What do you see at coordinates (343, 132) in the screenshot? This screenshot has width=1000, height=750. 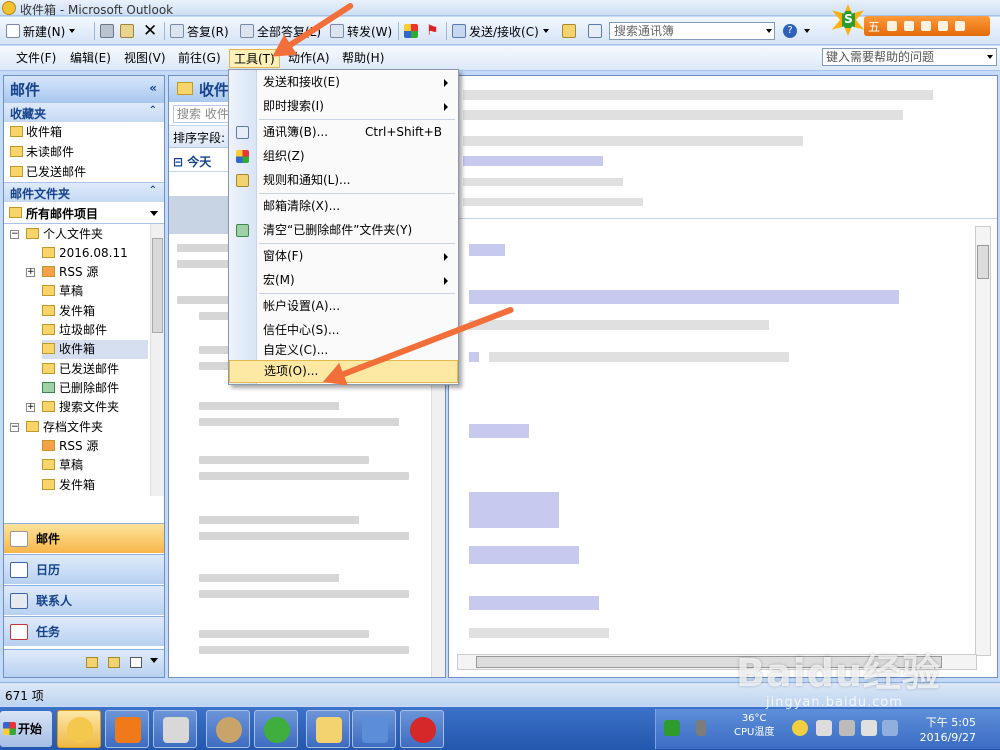 I see `menu-address-book: 通讯簿(B)... Ctrl+Shift+B` at bounding box center [343, 132].